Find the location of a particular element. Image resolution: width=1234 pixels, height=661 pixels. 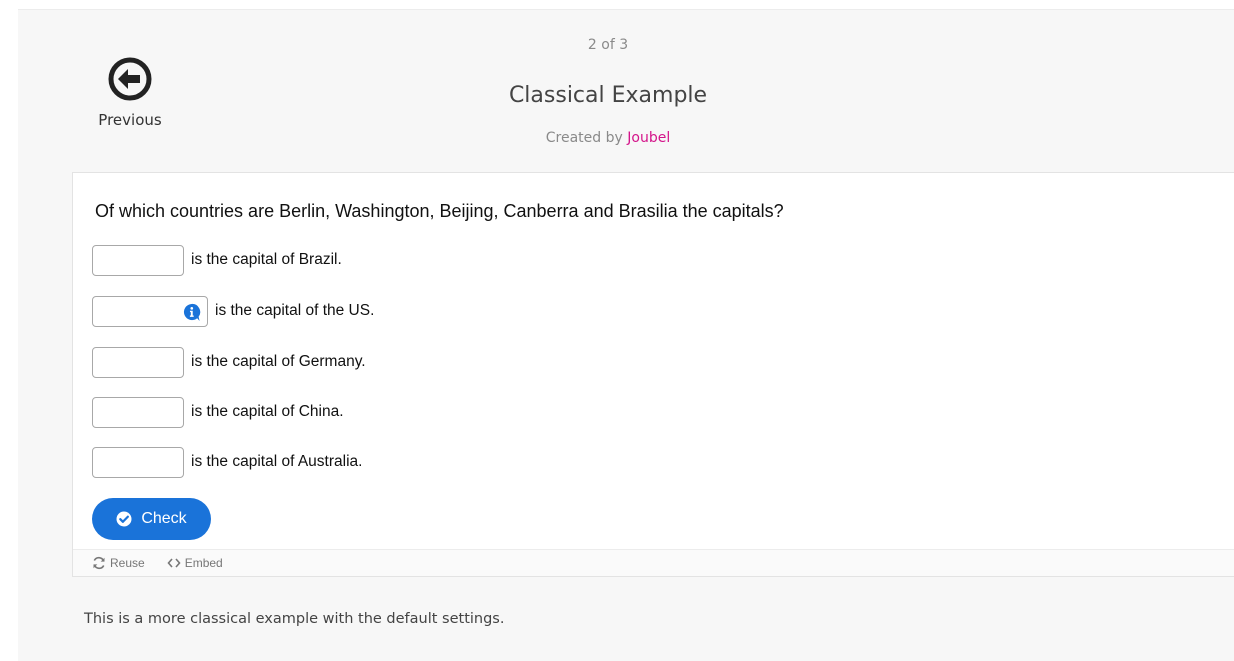

page-title: Classical Example is located at coordinates (608, 95).